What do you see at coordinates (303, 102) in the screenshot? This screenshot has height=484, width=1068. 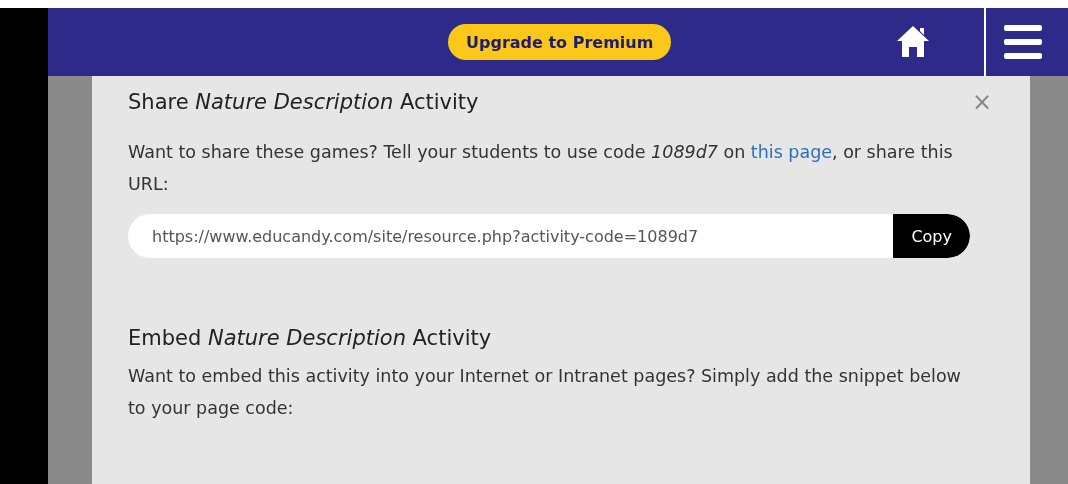 I see `dialog-title: Share Nature Description Activity` at bounding box center [303, 102].